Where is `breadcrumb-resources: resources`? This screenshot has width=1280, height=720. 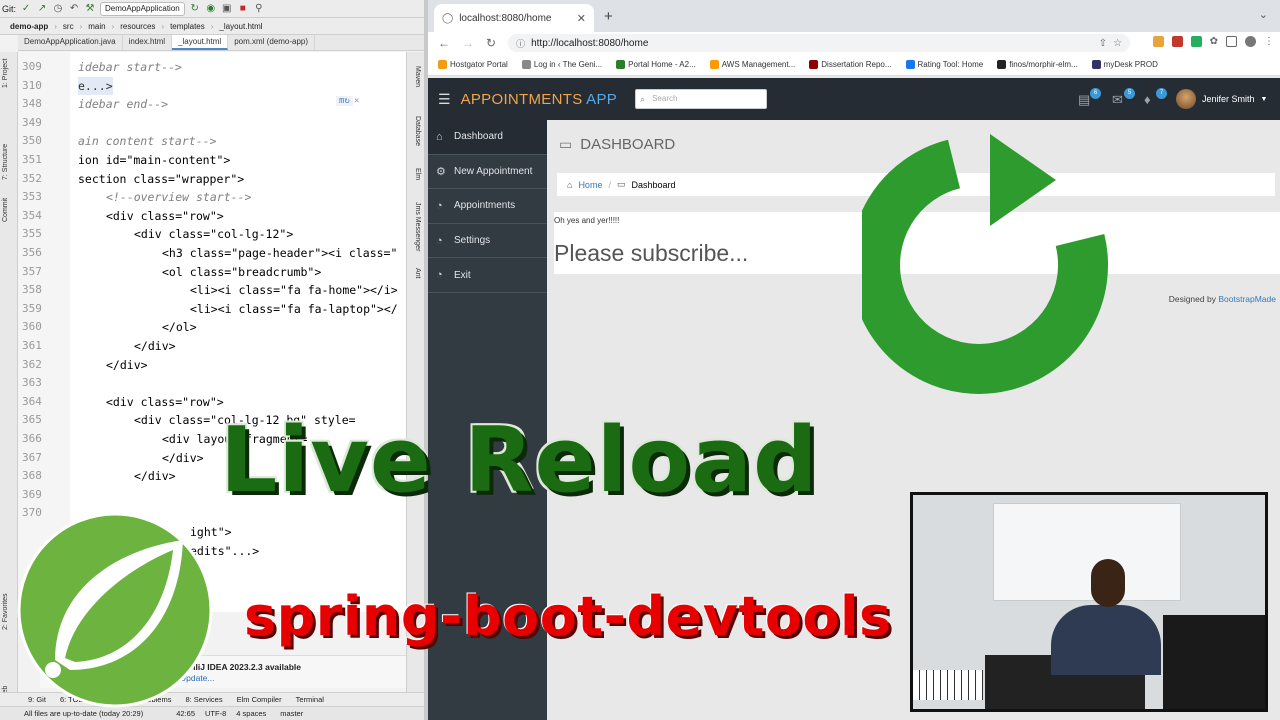 breadcrumb-resources: resources is located at coordinates (137, 26).